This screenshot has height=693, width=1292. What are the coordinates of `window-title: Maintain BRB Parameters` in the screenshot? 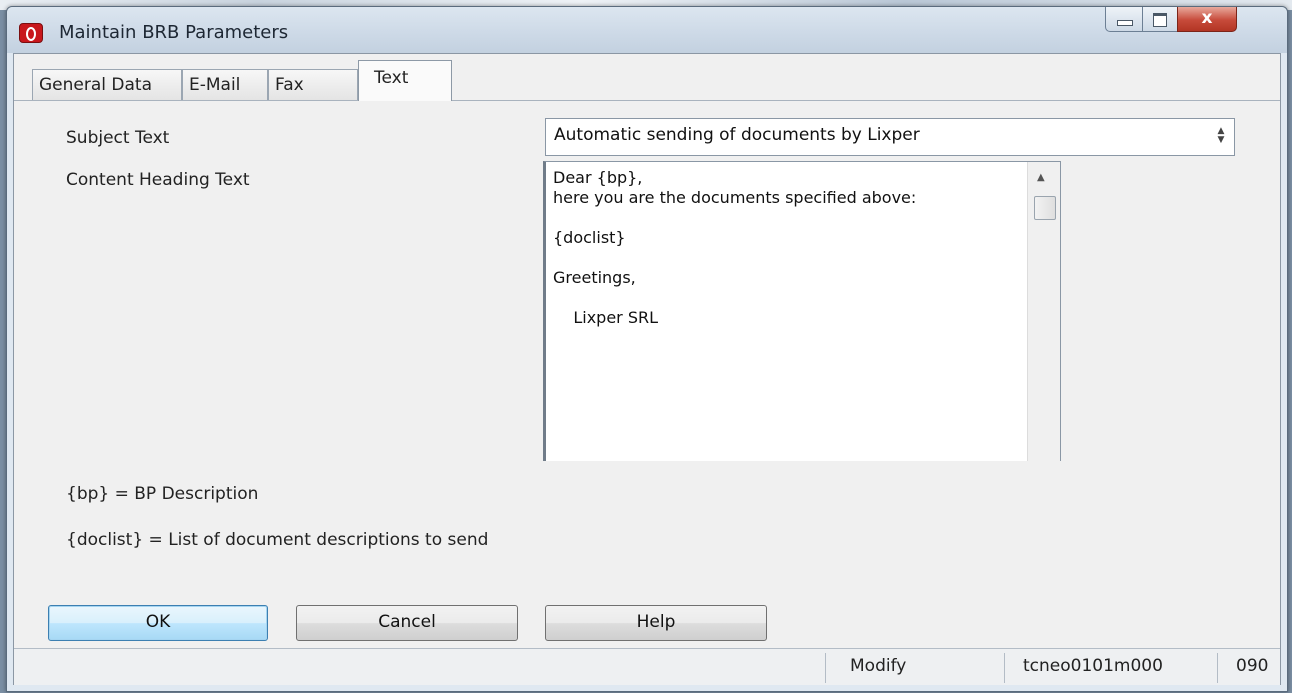 It's located at (174, 32).